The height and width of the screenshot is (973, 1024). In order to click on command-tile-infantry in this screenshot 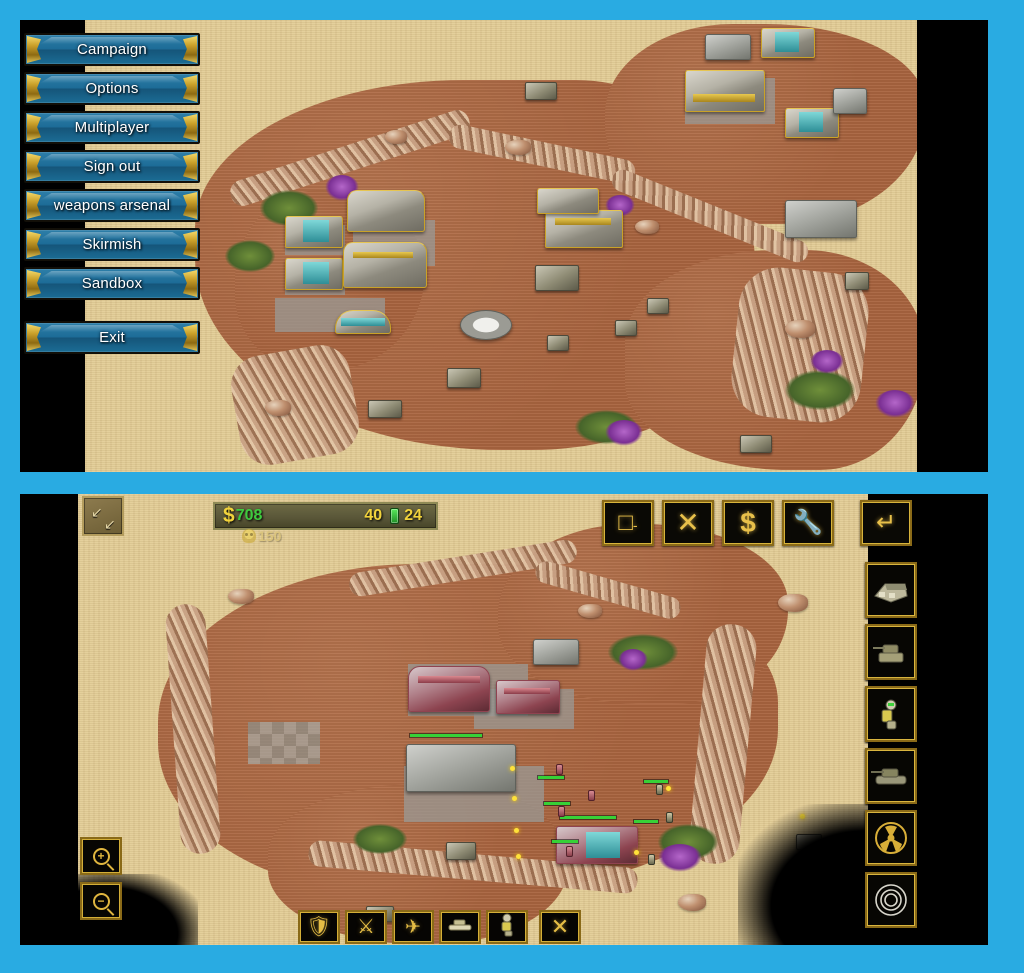, I will do `click(507, 927)`.